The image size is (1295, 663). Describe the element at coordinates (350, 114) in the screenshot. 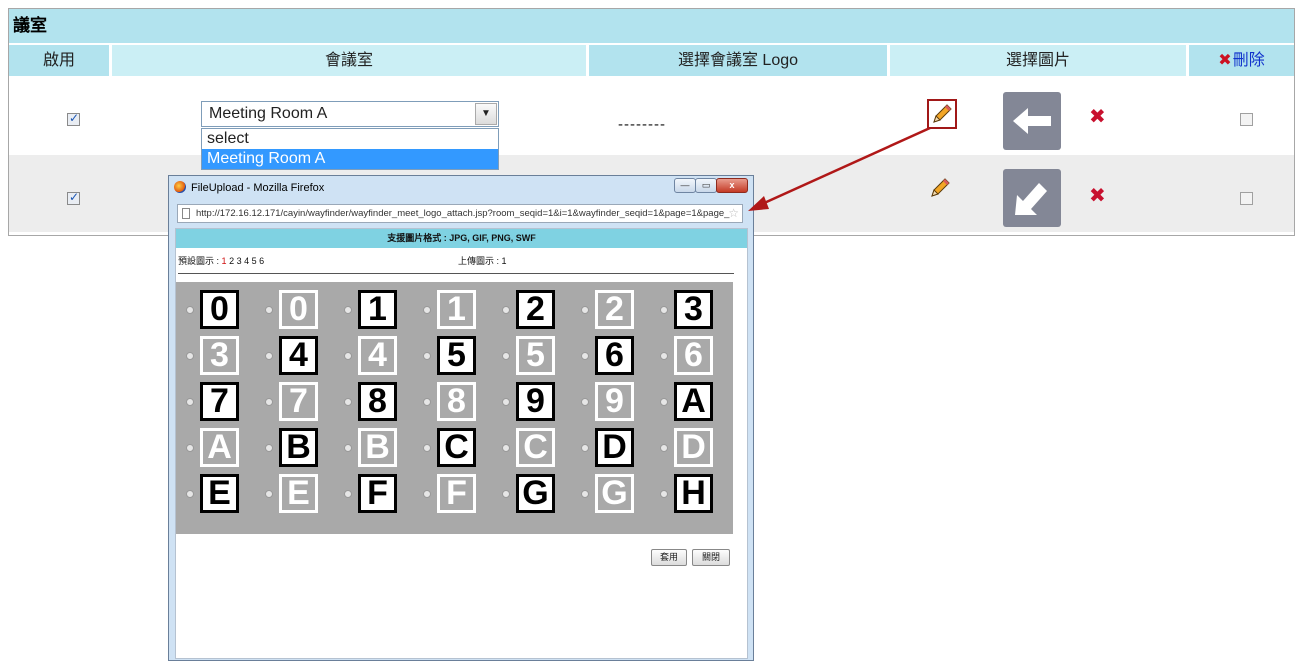

I see `room-select: Meeting Room A ▼` at that location.